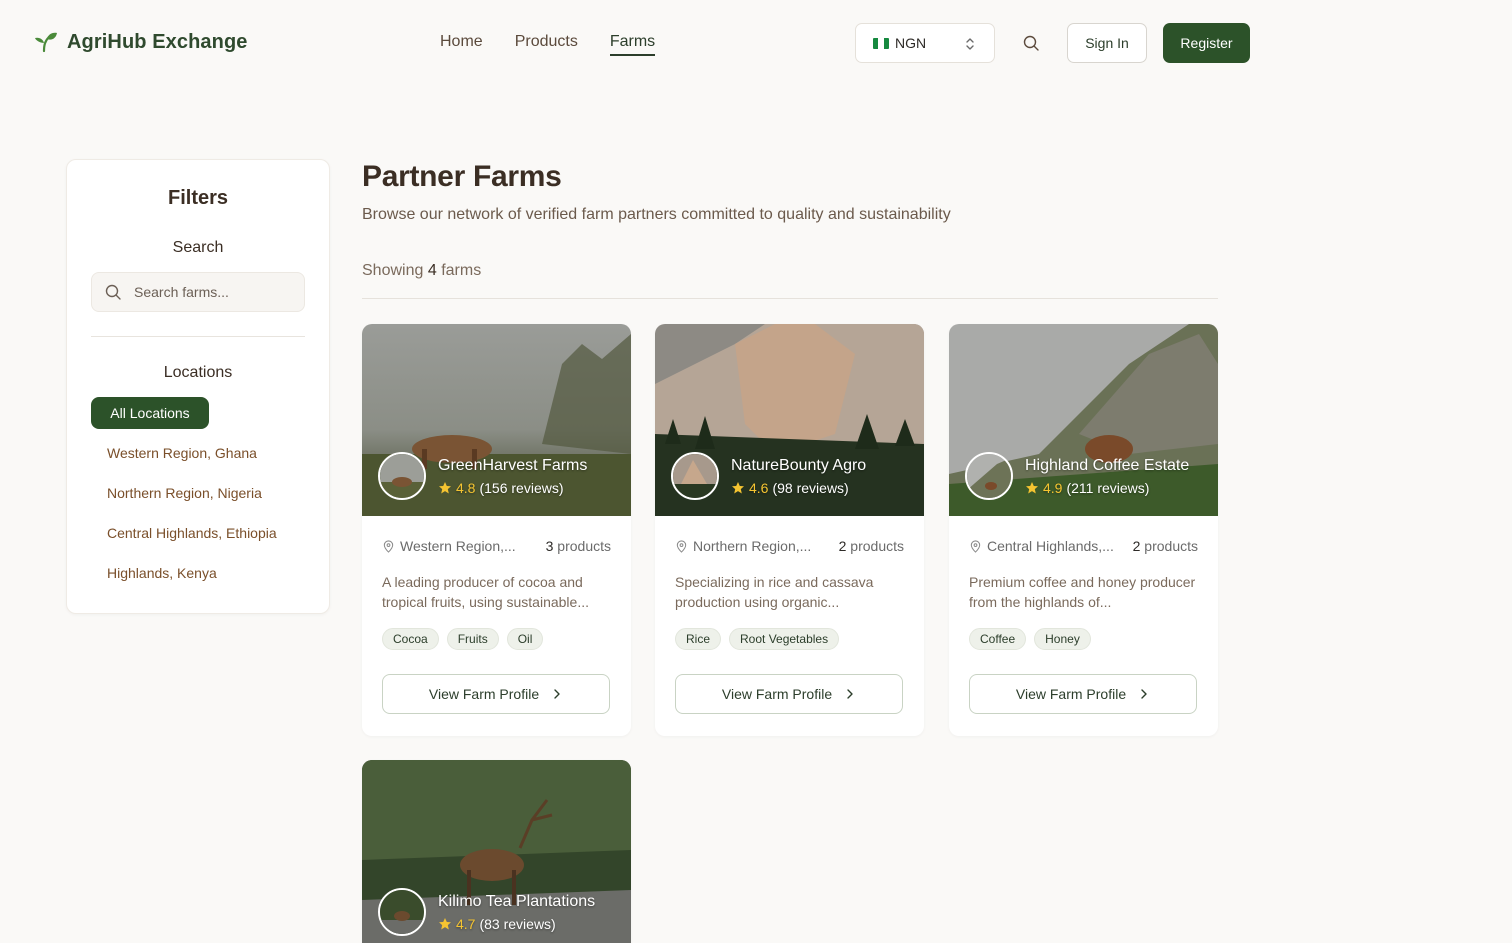 Image resolution: width=1512 pixels, height=943 pixels. What do you see at coordinates (1030, 639) in the screenshot?
I see `farm-tags: Coffee Honey` at bounding box center [1030, 639].